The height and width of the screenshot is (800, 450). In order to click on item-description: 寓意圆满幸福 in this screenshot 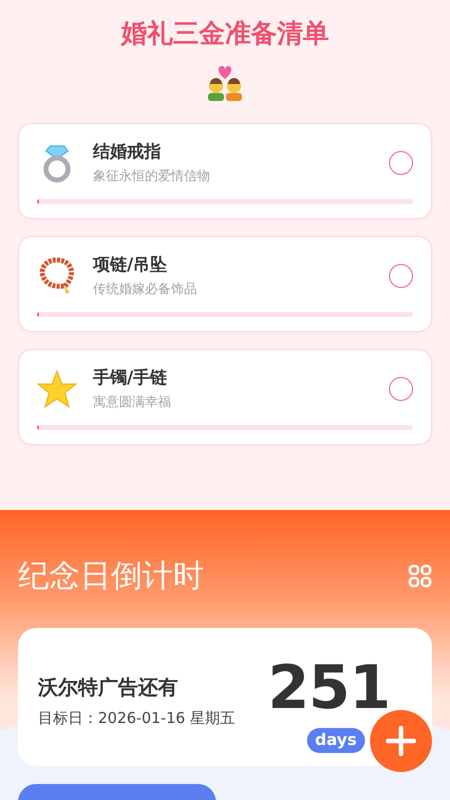, I will do `click(132, 402)`.